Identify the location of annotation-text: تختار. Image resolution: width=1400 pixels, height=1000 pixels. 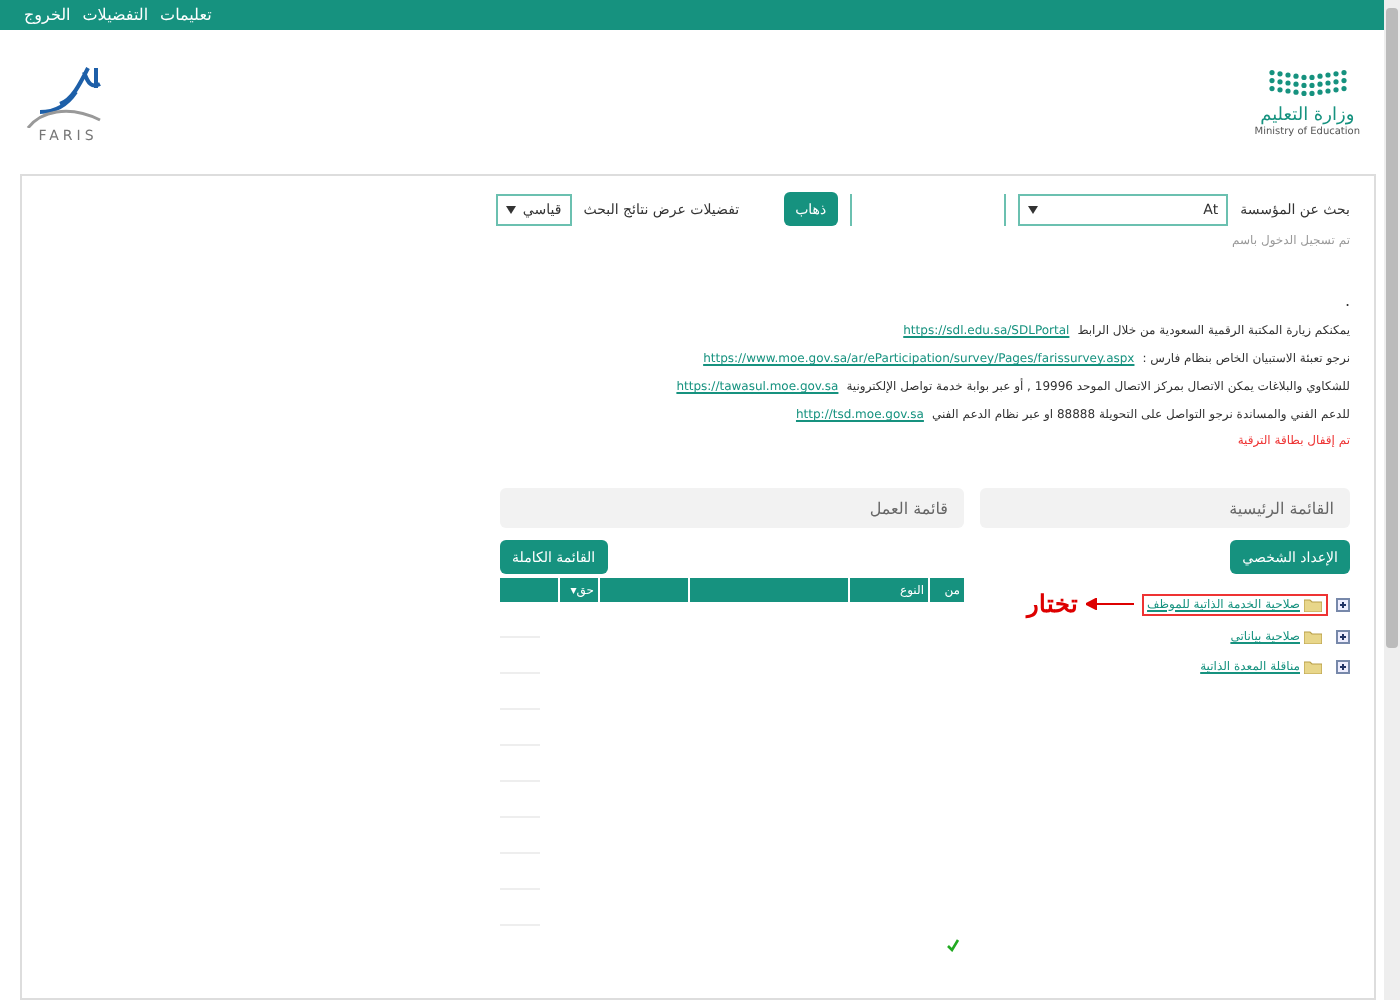
(1052, 604).